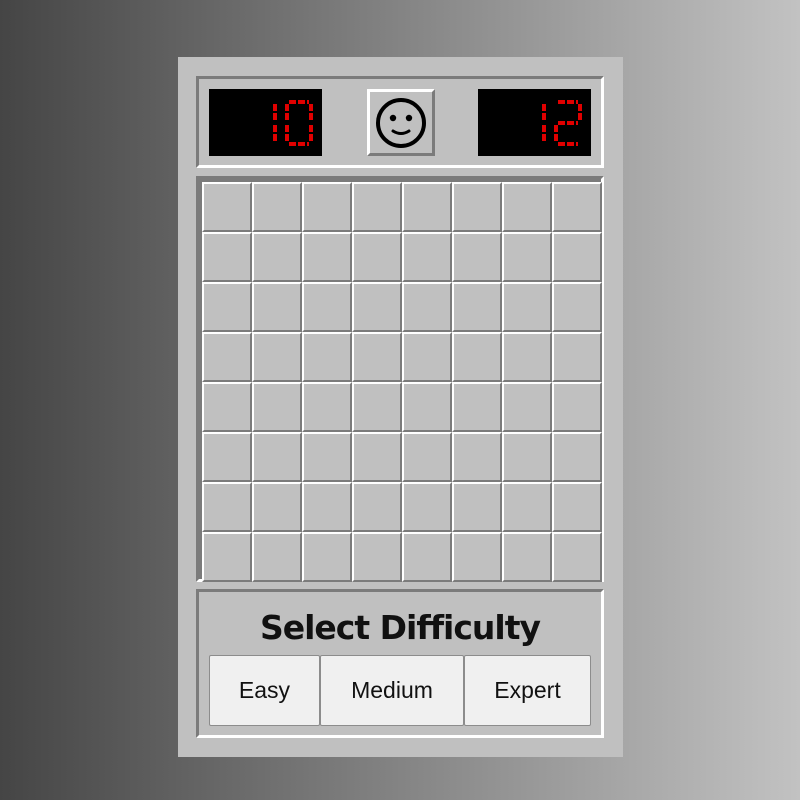 This screenshot has width=800, height=800. Describe the element at coordinates (400, 627) in the screenshot. I see `difficulty-title: Select Difficulty` at that location.